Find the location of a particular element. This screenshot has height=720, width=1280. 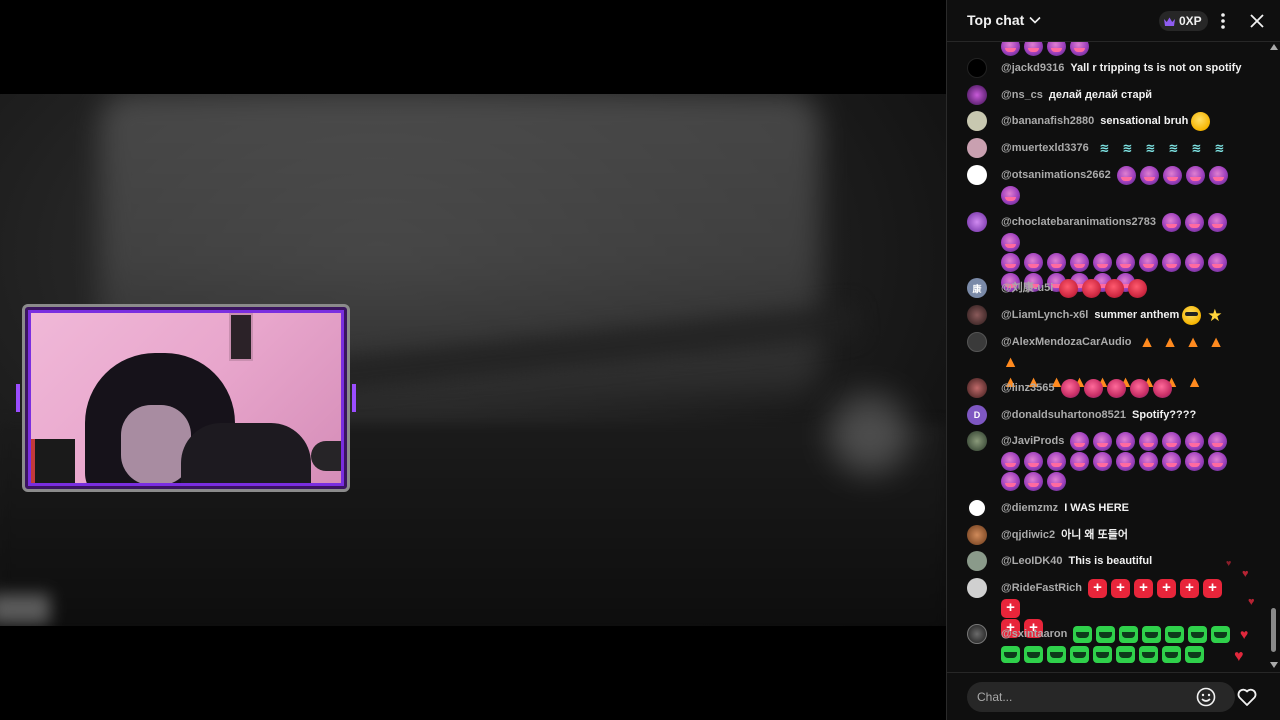

message-text: Spotify???? is located at coordinates (1164, 415).